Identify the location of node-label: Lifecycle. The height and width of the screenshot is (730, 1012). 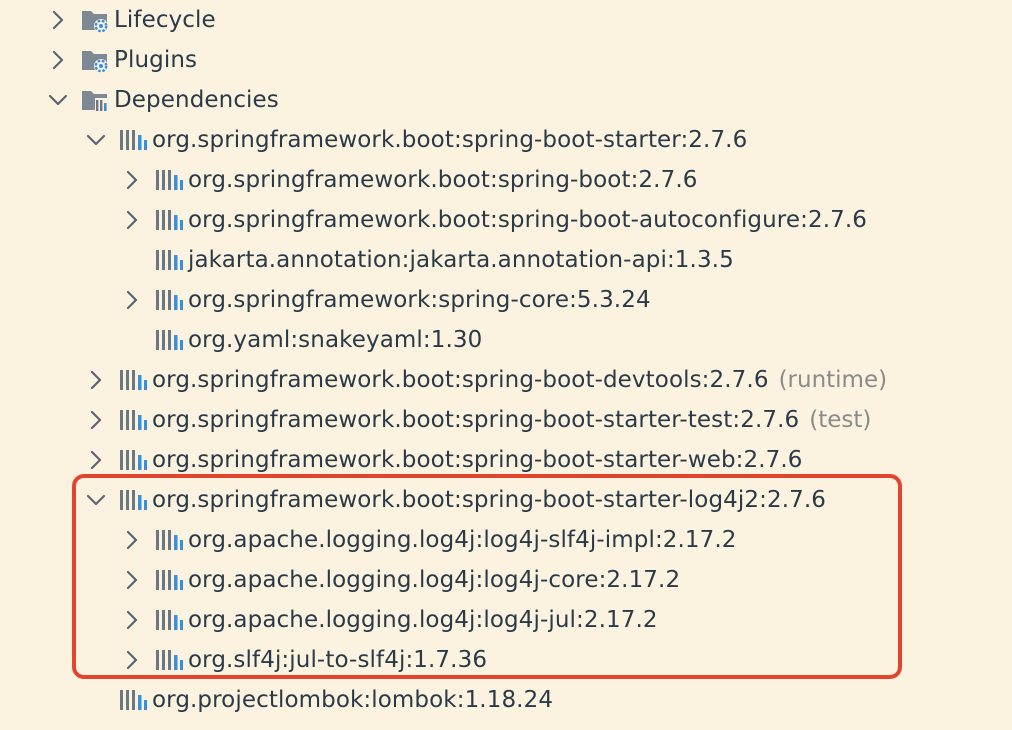
(165, 20).